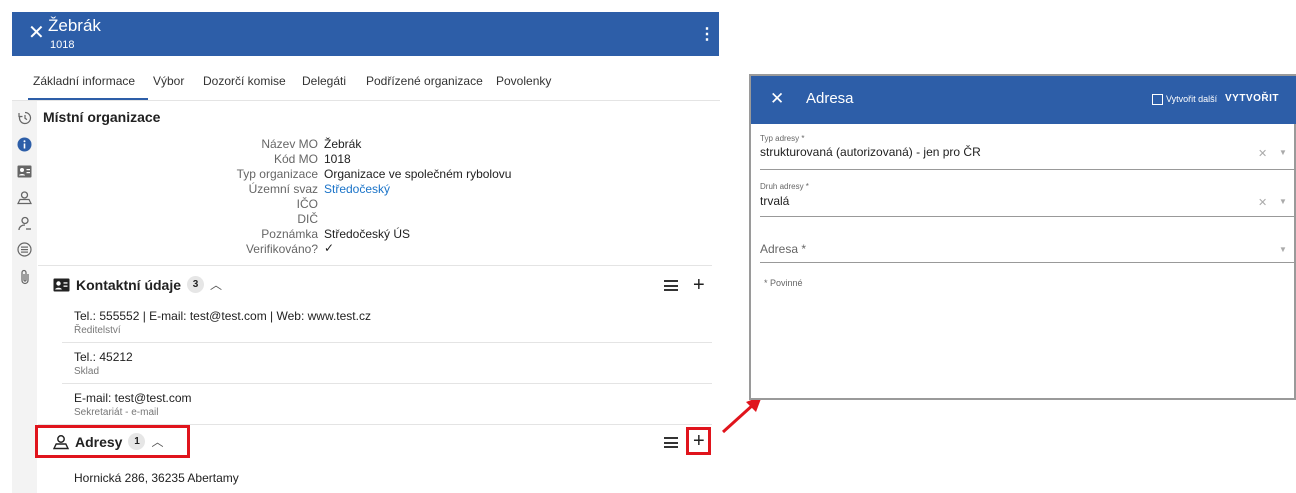  Describe the element at coordinates (116, 412) in the screenshot. I see `contact-sub: Sekretariát - e-mail` at that location.